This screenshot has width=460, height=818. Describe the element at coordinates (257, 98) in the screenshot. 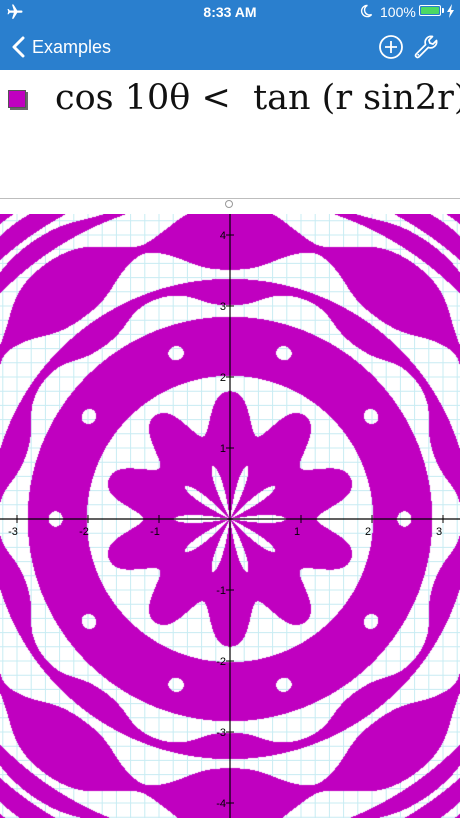

I see `equation-text: cos 10θ < tan (r sin2r)` at that location.